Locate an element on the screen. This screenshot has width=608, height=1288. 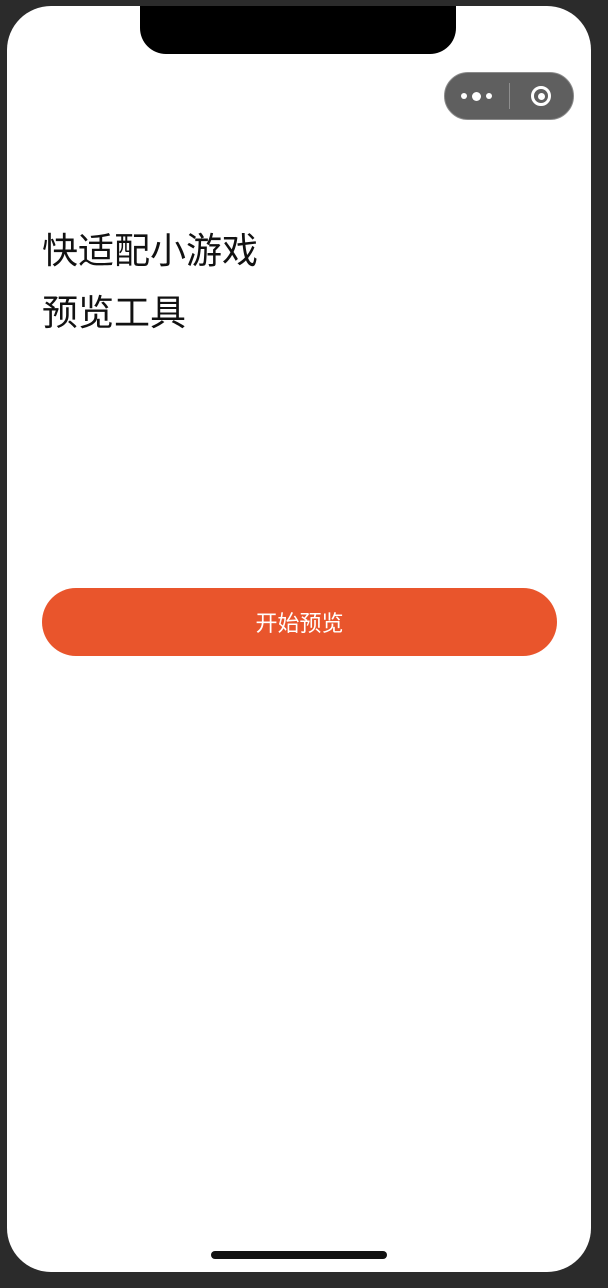
target-circle-icon is located at coordinates (541, 96).